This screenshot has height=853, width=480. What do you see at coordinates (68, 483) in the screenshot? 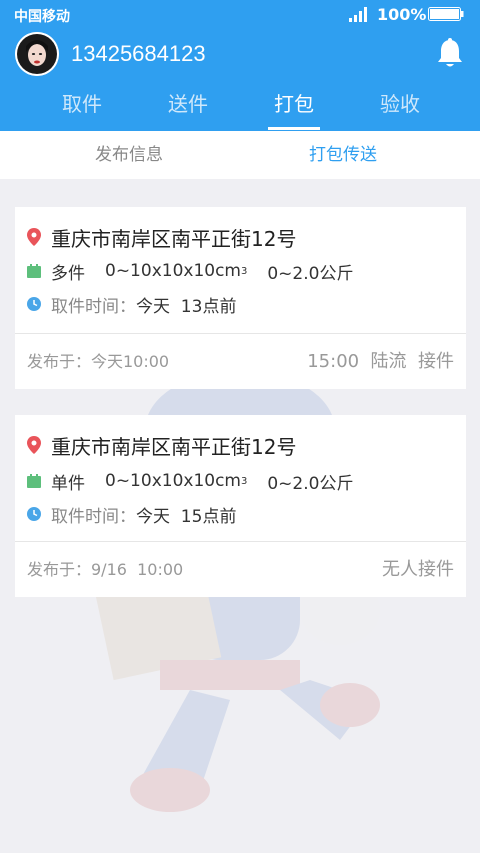
I see `order-quantity: 单件` at bounding box center [68, 483].